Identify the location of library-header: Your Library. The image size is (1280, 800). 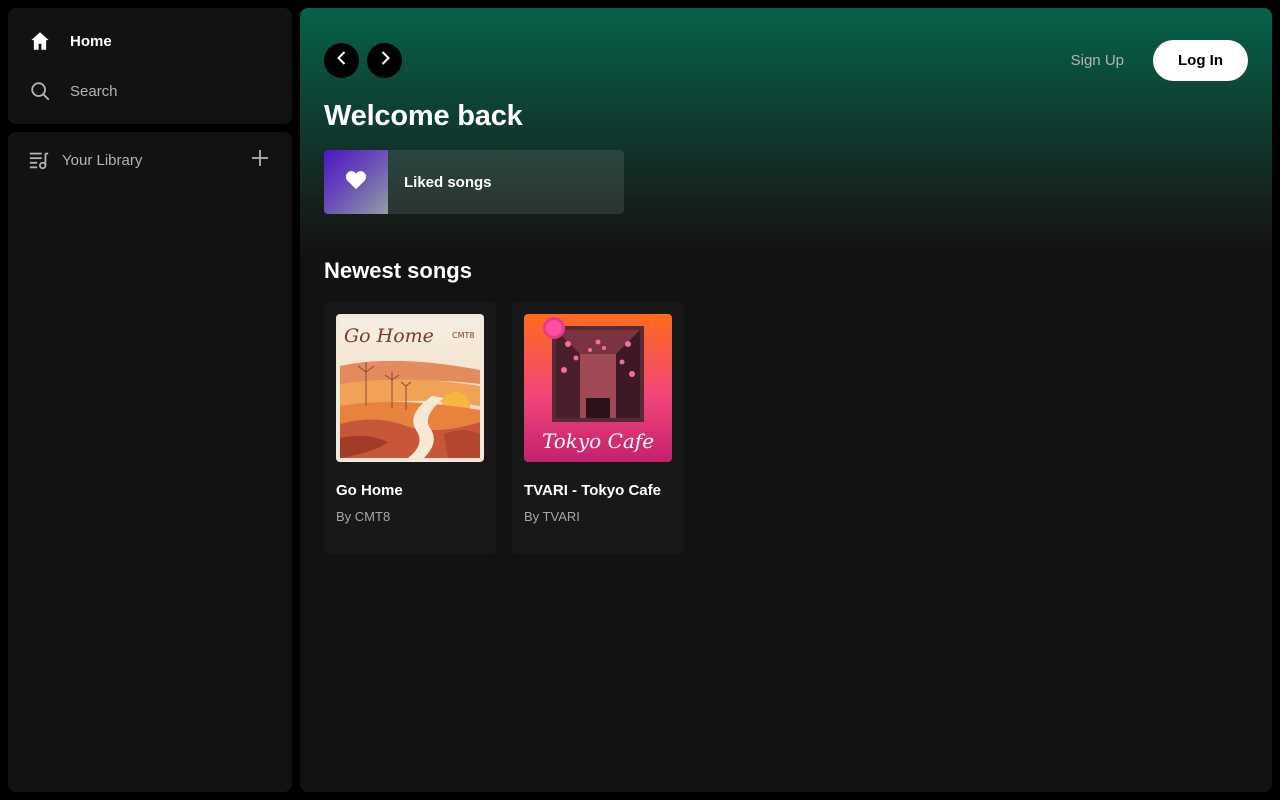
(150, 160).